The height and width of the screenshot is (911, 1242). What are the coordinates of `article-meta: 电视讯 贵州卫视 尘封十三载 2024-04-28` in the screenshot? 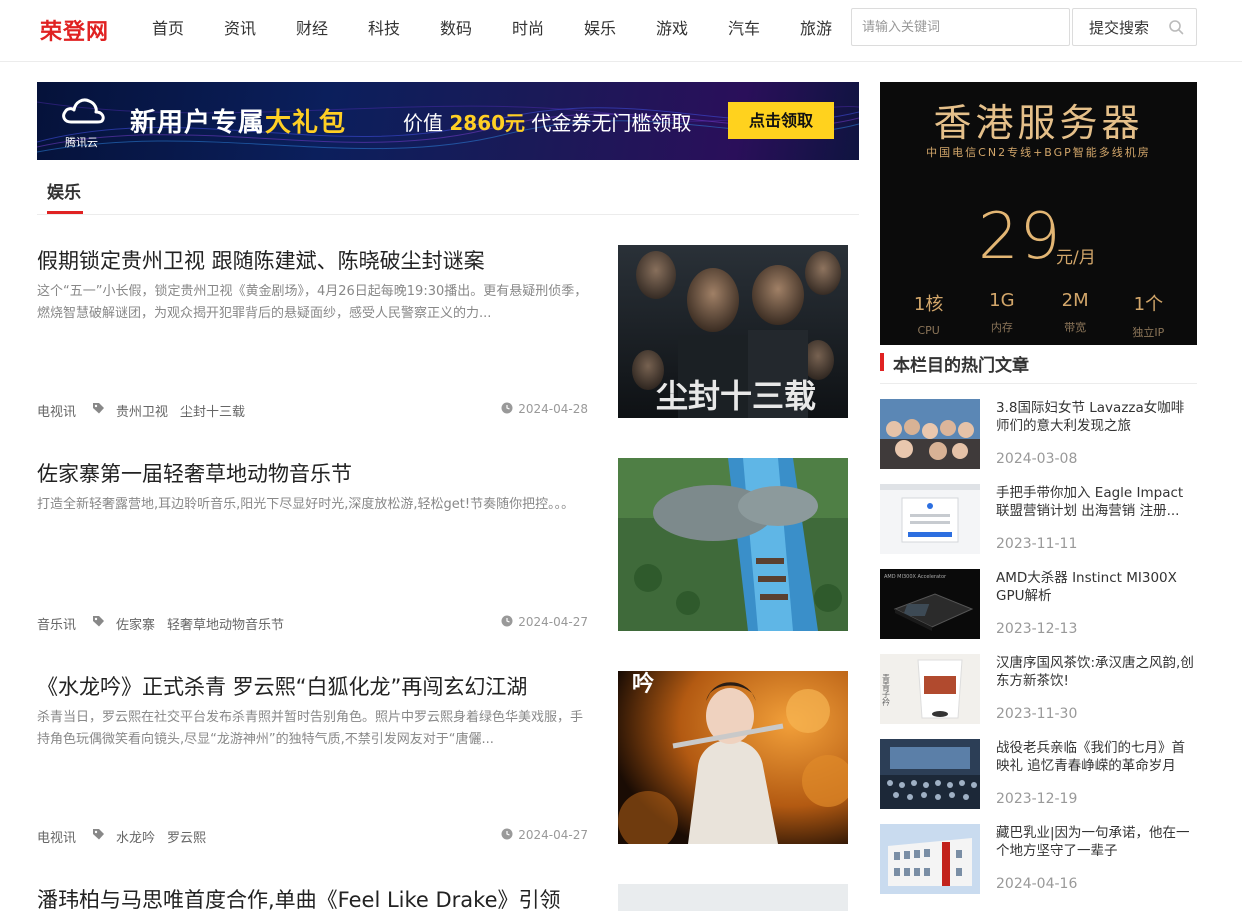 It's located at (312, 410).